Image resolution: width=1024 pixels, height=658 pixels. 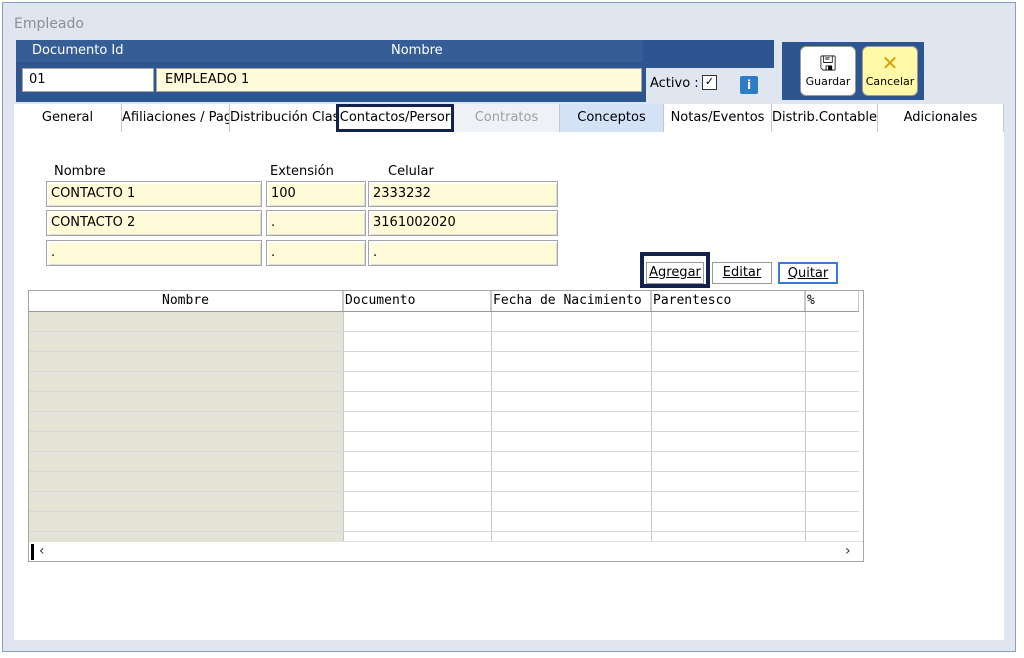 What do you see at coordinates (154, 223) in the screenshot?
I see `contact-name-field: CONTACTO 2` at bounding box center [154, 223].